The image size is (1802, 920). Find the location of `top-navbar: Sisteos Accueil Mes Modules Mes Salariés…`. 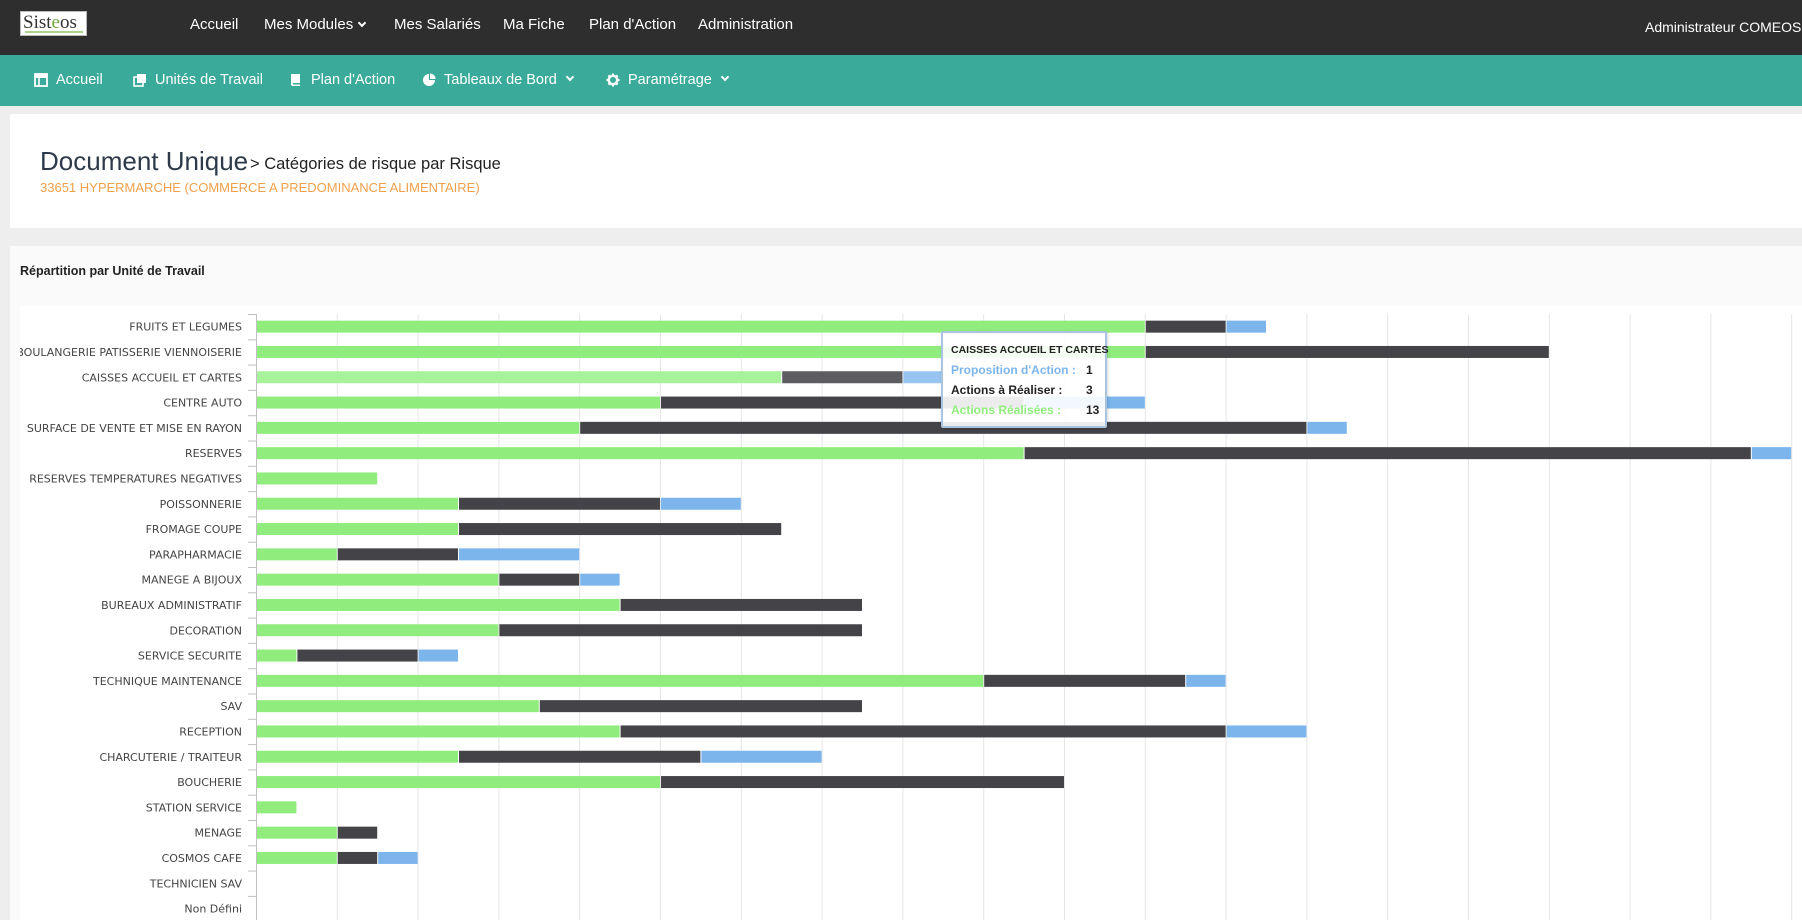

top-navbar: Sisteos Accueil Mes Modules Mes Salariés… is located at coordinates (901, 27).